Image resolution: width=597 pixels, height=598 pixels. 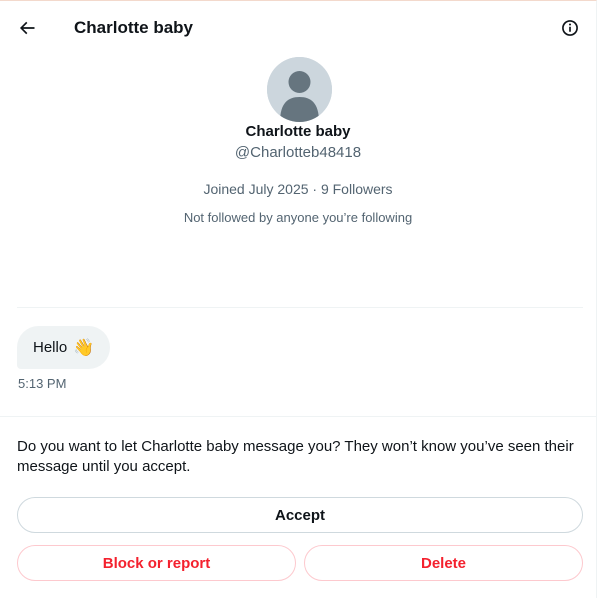 What do you see at coordinates (84, 347) in the screenshot?
I see `waving-hand-emoji: 👋` at bounding box center [84, 347].